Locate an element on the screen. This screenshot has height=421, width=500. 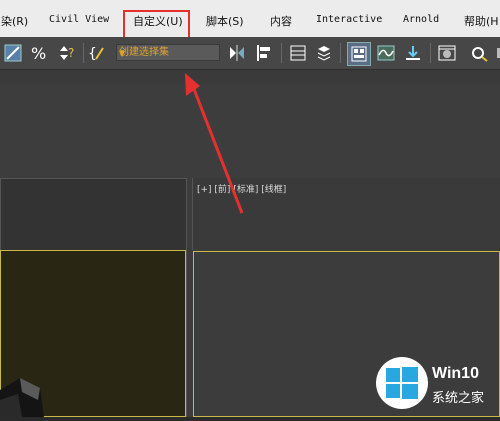
viewport-label: [+] [前] [标准] [线框] is located at coordinates (241, 188).